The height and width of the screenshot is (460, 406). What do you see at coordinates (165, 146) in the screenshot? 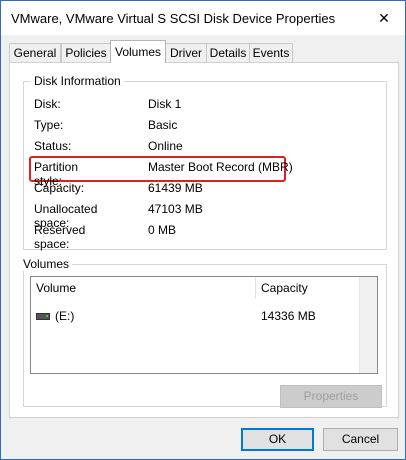
I see `status-value: Online` at bounding box center [165, 146].